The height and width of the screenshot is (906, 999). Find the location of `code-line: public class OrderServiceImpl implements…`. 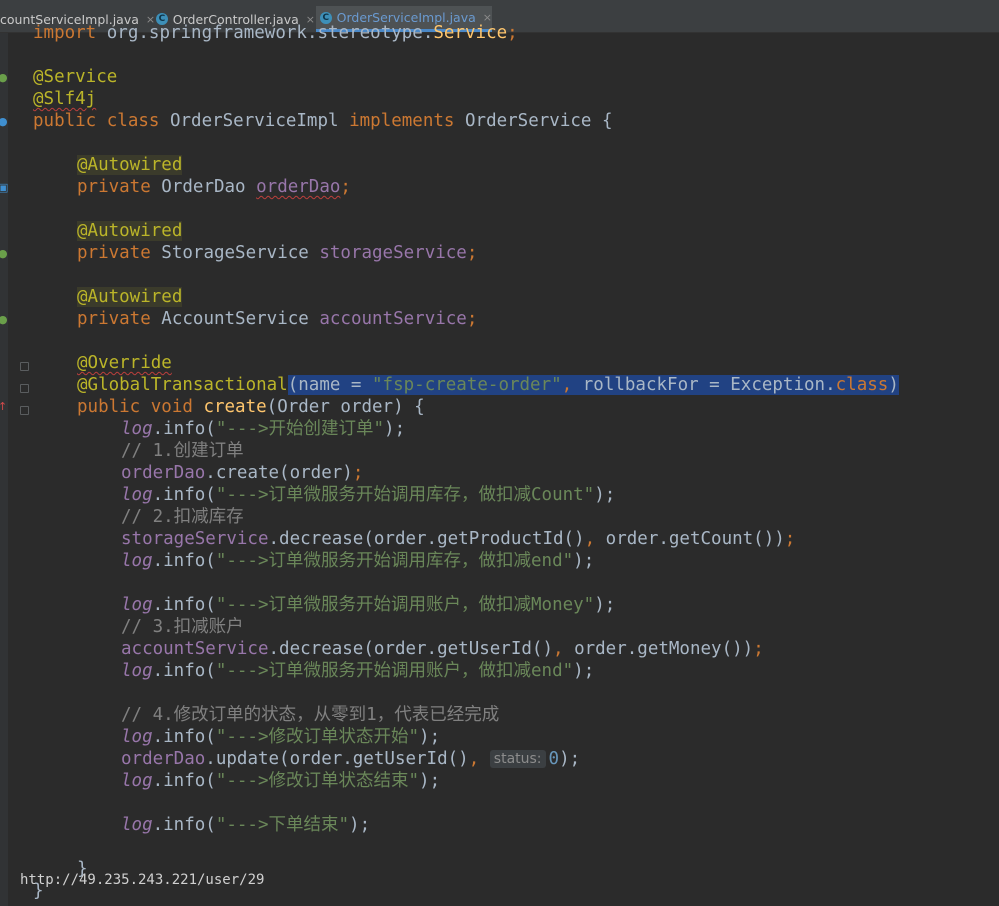

code-line: public class OrderServiceImpl implements… is located at coordinates (323, 121).